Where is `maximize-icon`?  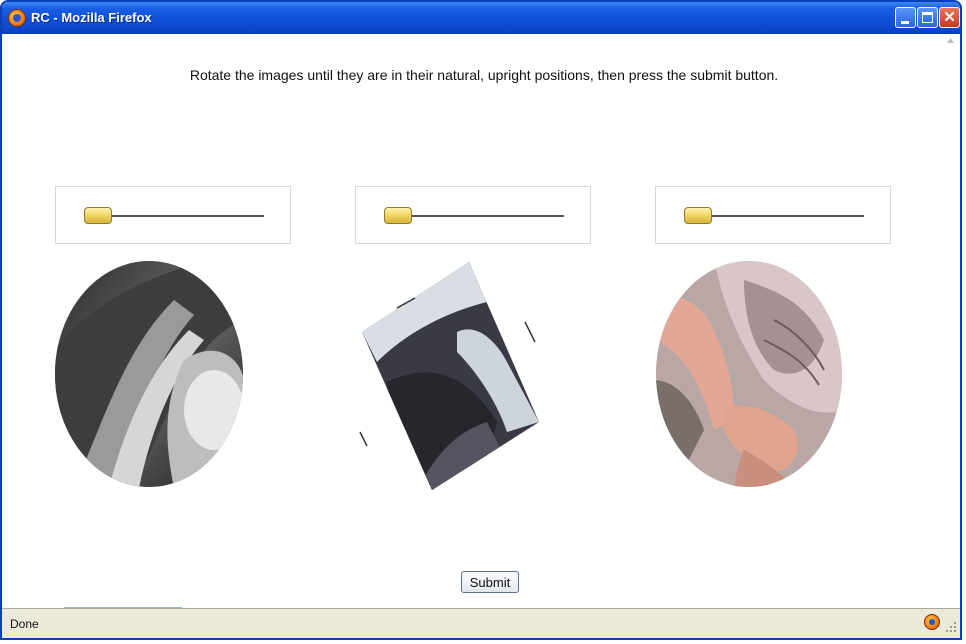 maximize-icon is located at coordinates (927, 17).